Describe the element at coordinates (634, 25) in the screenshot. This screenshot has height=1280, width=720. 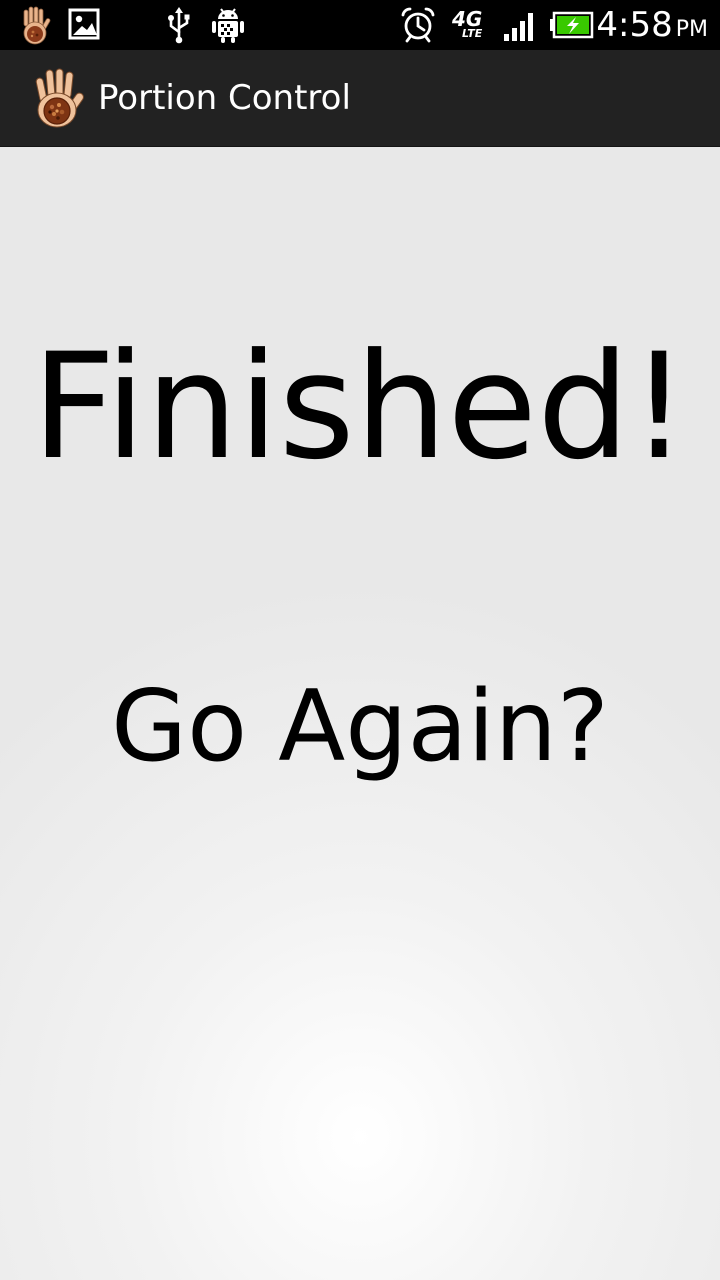
I see `clock-time: 4:58` at that location.